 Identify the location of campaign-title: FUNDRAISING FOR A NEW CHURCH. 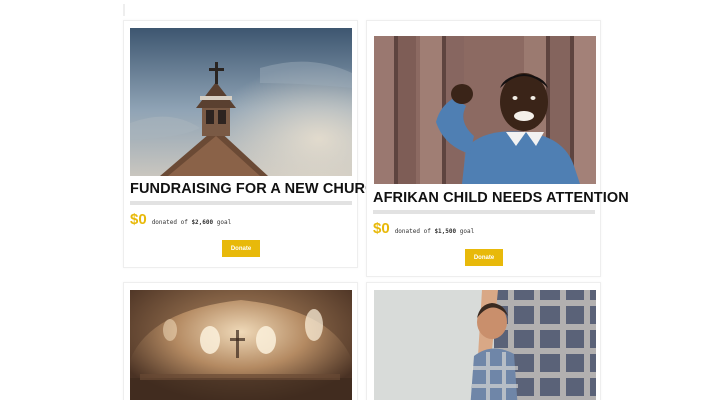
(258, 189).